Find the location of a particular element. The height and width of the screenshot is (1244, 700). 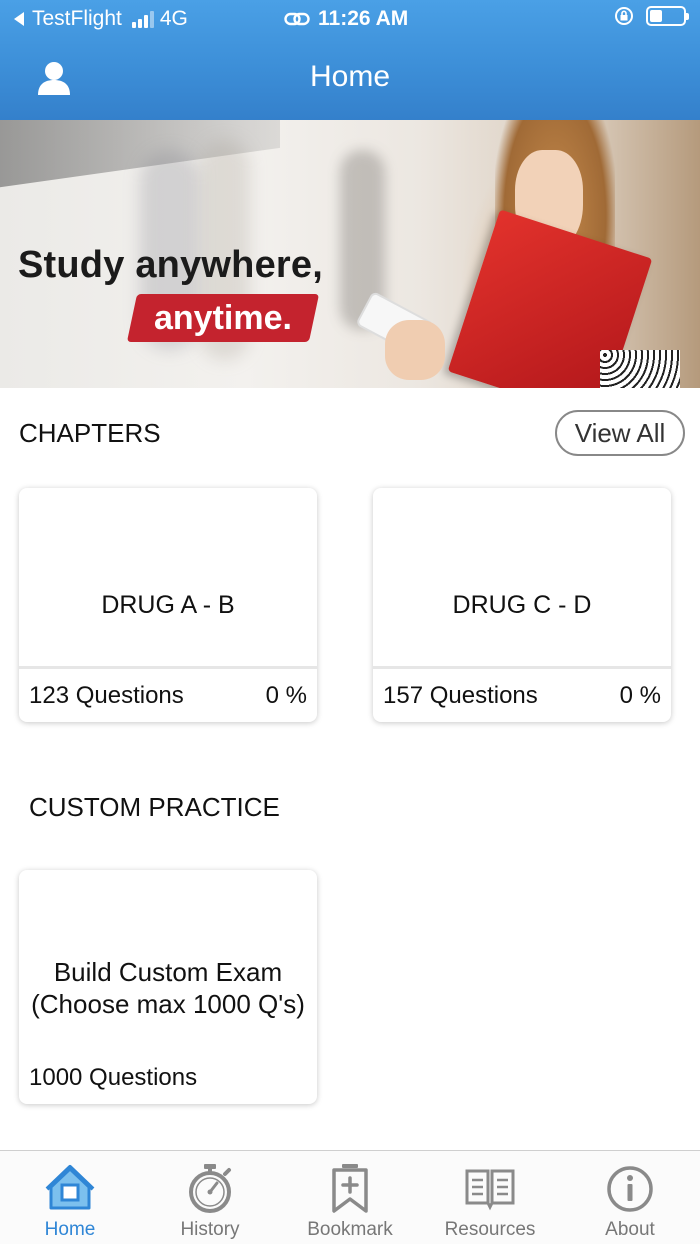

status-right is located at coordinates (651, 16).